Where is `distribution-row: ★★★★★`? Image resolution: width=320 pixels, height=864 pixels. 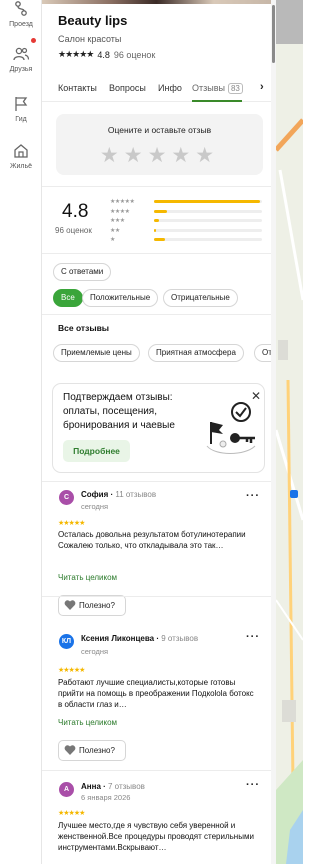
distribution-row: ★★★★★ is located at coordinates (187, 203).